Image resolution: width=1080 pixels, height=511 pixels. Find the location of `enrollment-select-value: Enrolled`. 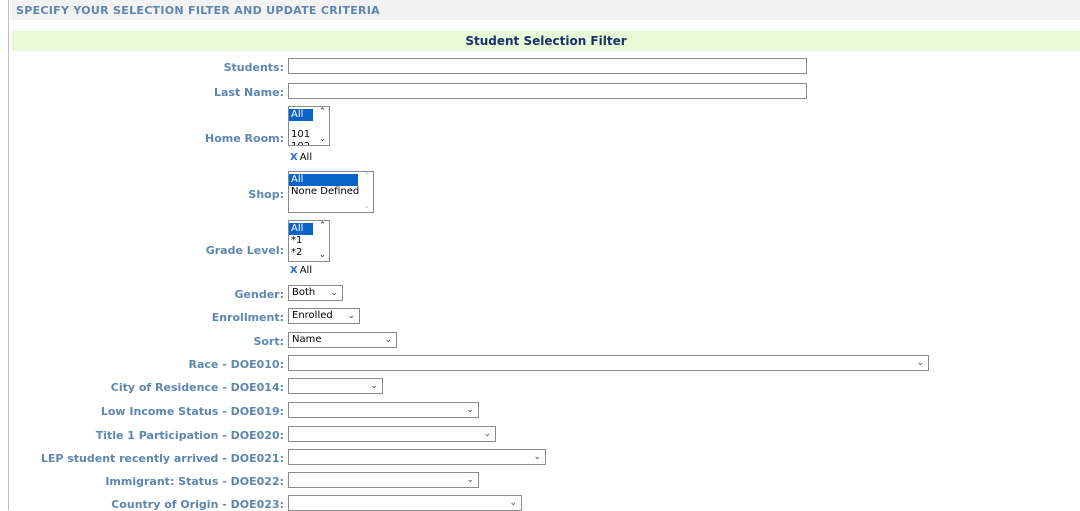

enrollment-select-value: Enrolled is located at coordinates (312, 315).